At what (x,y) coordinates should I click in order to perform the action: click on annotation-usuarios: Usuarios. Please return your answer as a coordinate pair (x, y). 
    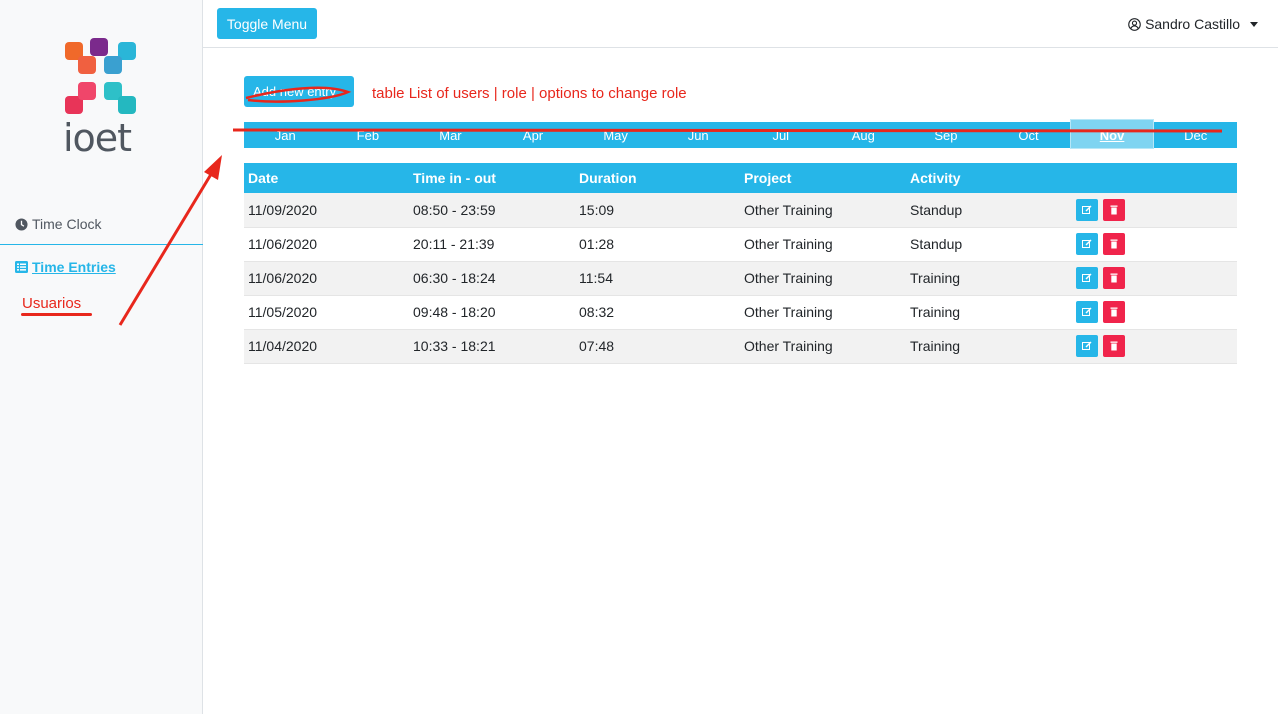
    Looking at the image, I should click on (52, 303).